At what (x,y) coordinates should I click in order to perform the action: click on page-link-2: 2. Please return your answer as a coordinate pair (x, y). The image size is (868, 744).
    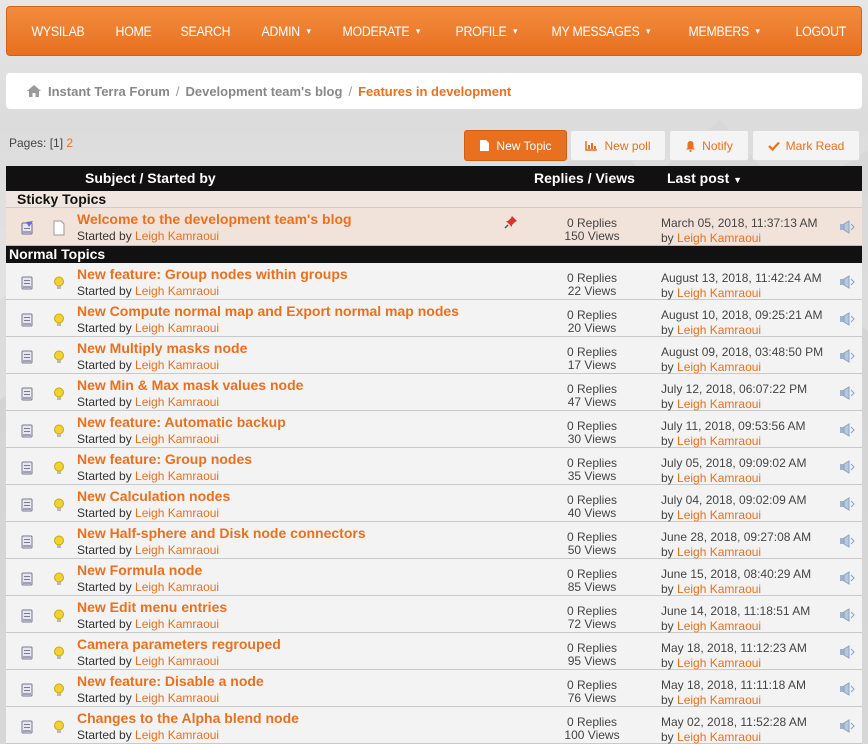
    Looking at the image, I should click on (69, 143).